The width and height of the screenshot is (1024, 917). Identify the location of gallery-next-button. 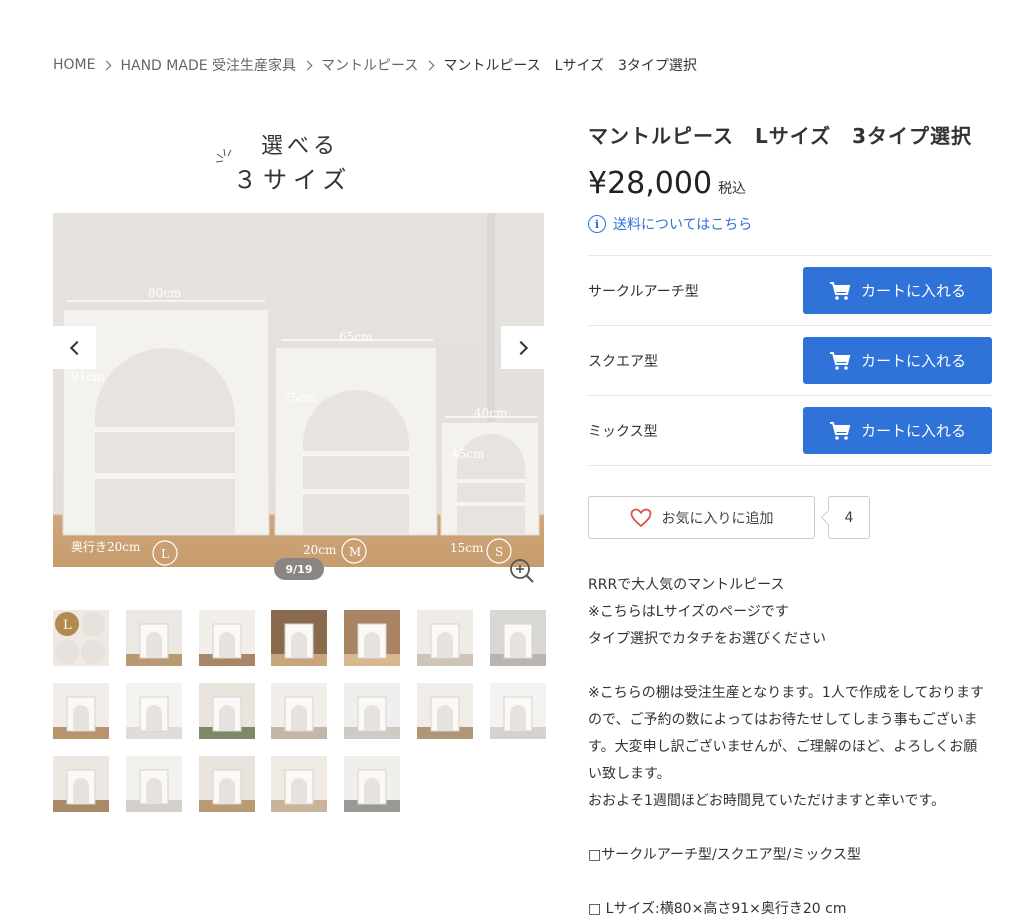
(522, 347).